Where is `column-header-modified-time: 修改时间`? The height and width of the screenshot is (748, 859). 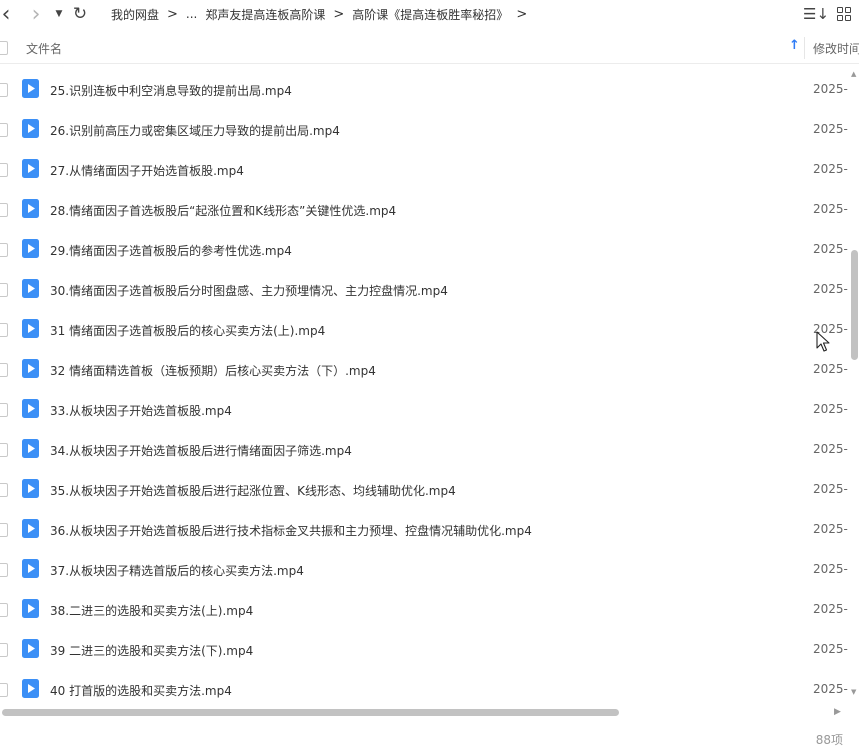
column-header-modified-time: 修改时间 is located at coordinates (836, 48).